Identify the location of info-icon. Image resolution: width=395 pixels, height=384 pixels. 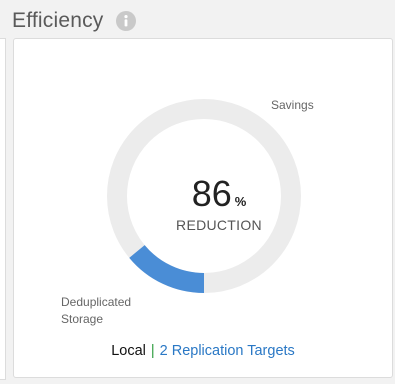
(125, 21).